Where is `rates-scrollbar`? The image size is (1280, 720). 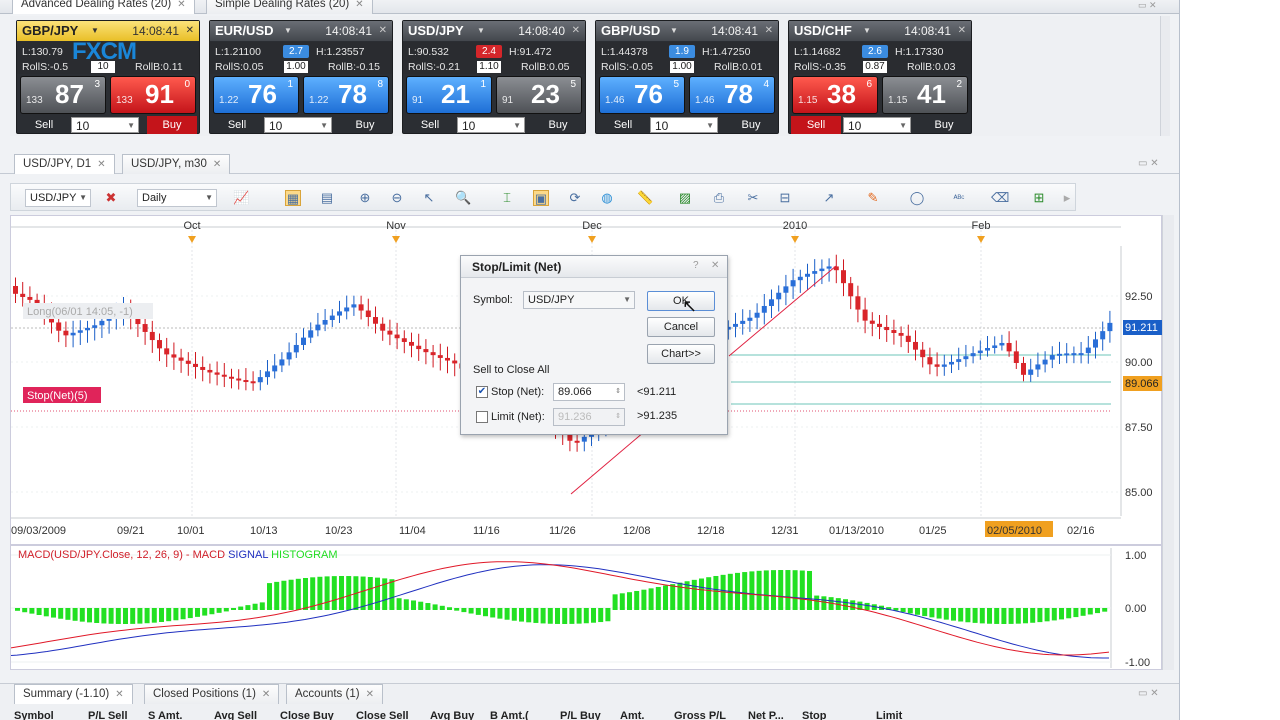
rates-scrollbar is located at coordinates (1165, 76).